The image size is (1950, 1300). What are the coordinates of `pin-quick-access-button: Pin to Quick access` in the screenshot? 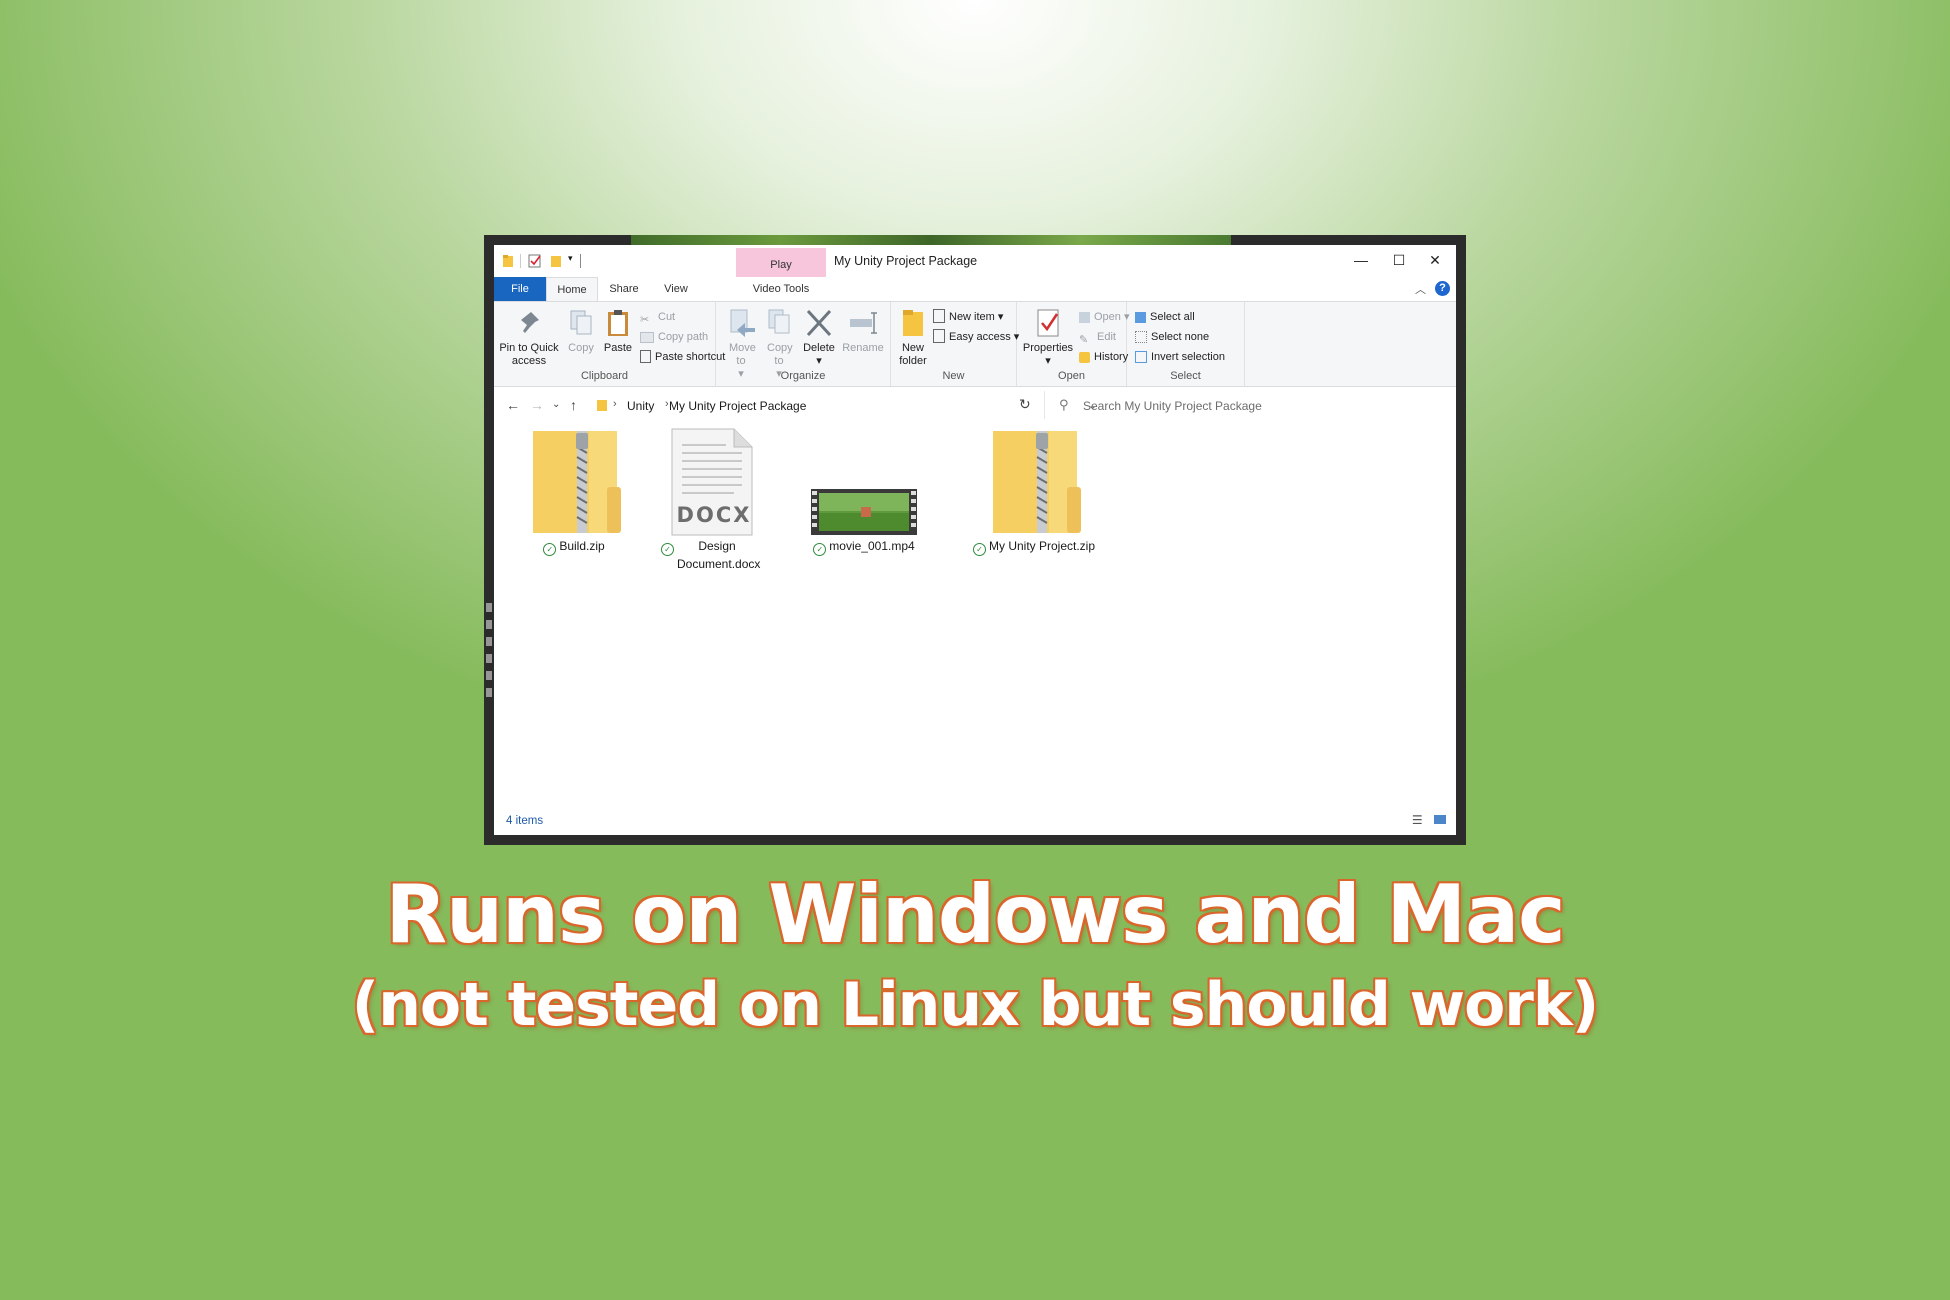 It's located at (529, 338).